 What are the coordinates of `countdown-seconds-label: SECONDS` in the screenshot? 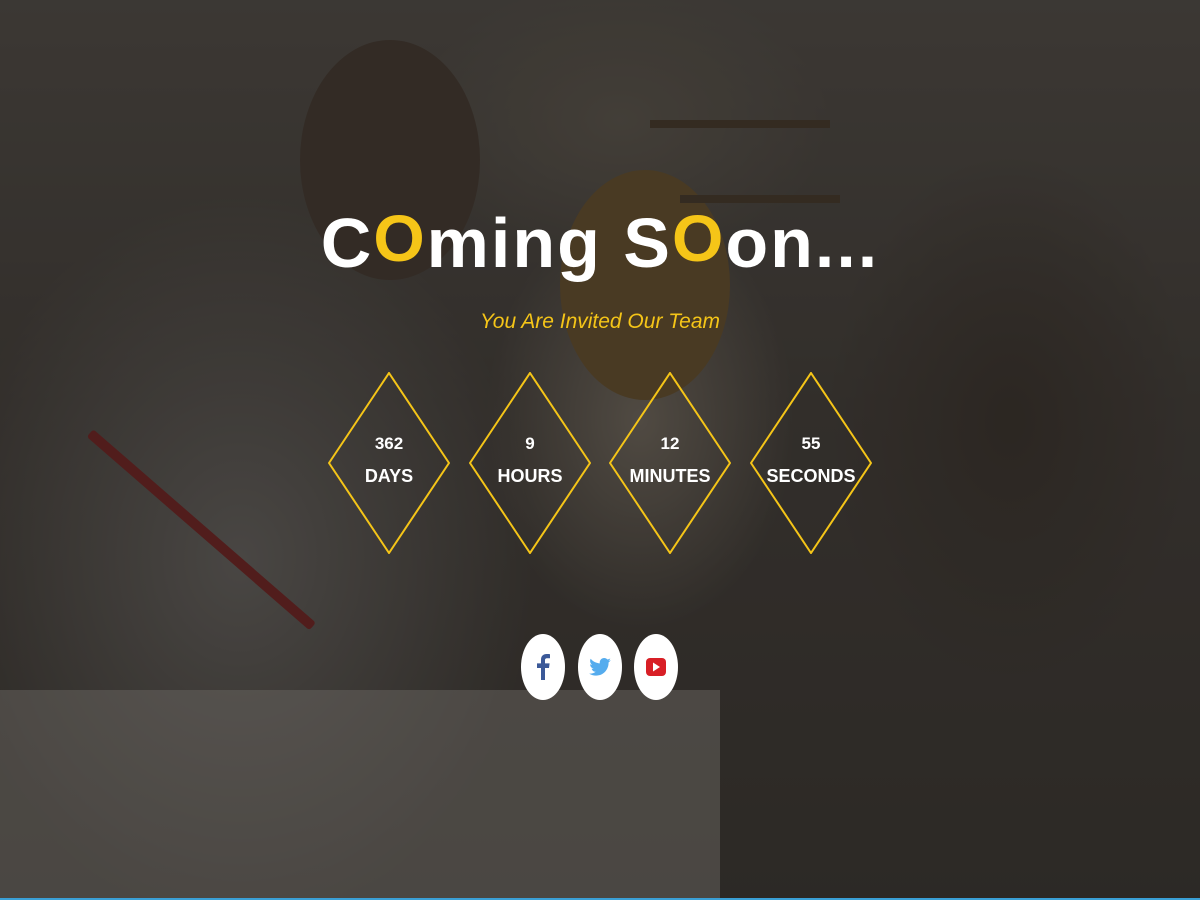 It's located at (811, 476).